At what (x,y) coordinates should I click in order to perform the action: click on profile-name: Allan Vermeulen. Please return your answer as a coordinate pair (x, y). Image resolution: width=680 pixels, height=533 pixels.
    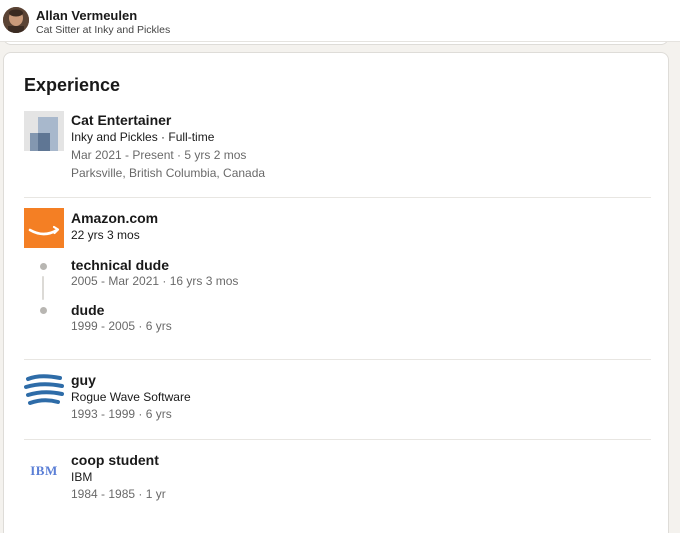
    Looking at the image, I should click on (86, 15).